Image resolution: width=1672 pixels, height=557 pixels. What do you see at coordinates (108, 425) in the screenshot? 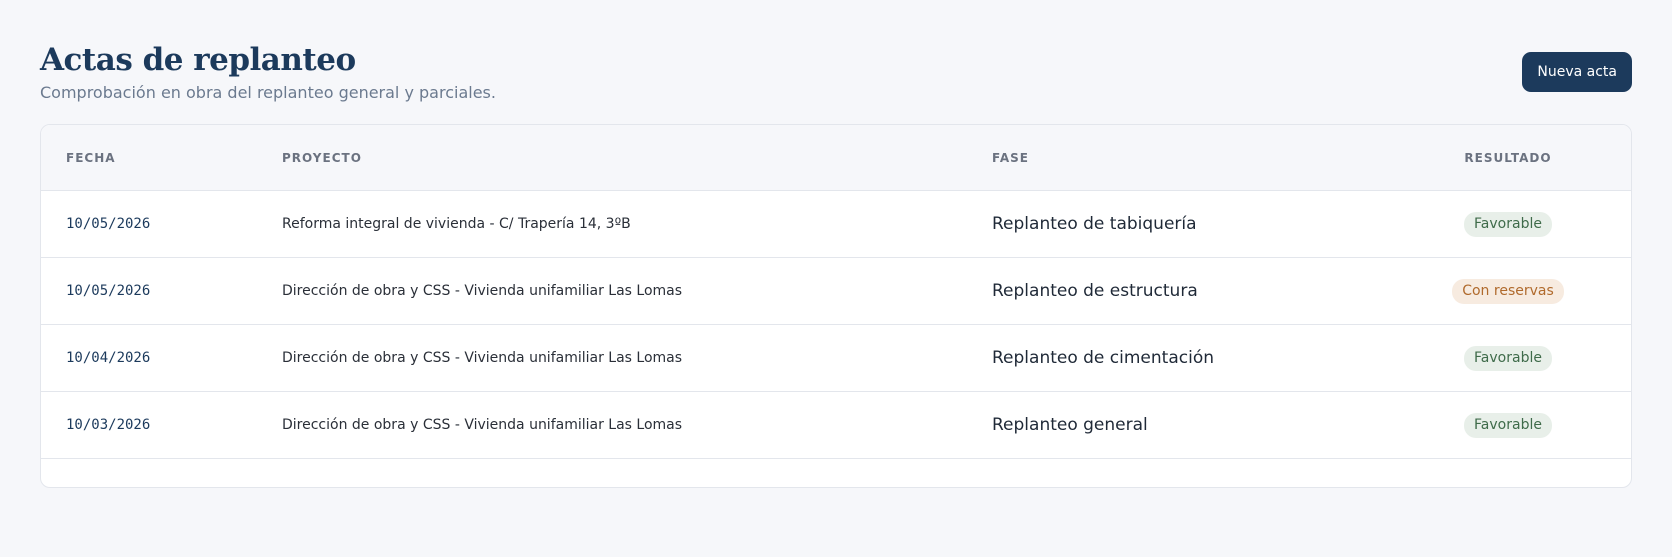
I see `row-date: 10/03/2026` at bounding box center [108, 425].